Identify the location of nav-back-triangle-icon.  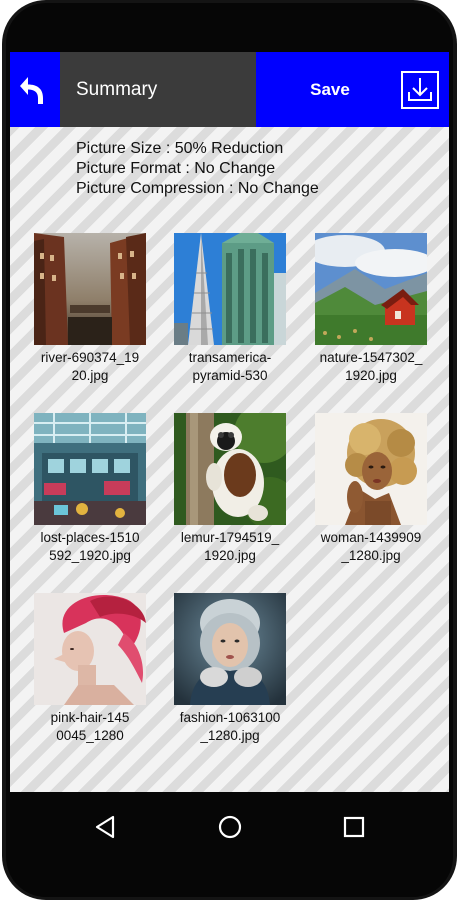
(105, 827).